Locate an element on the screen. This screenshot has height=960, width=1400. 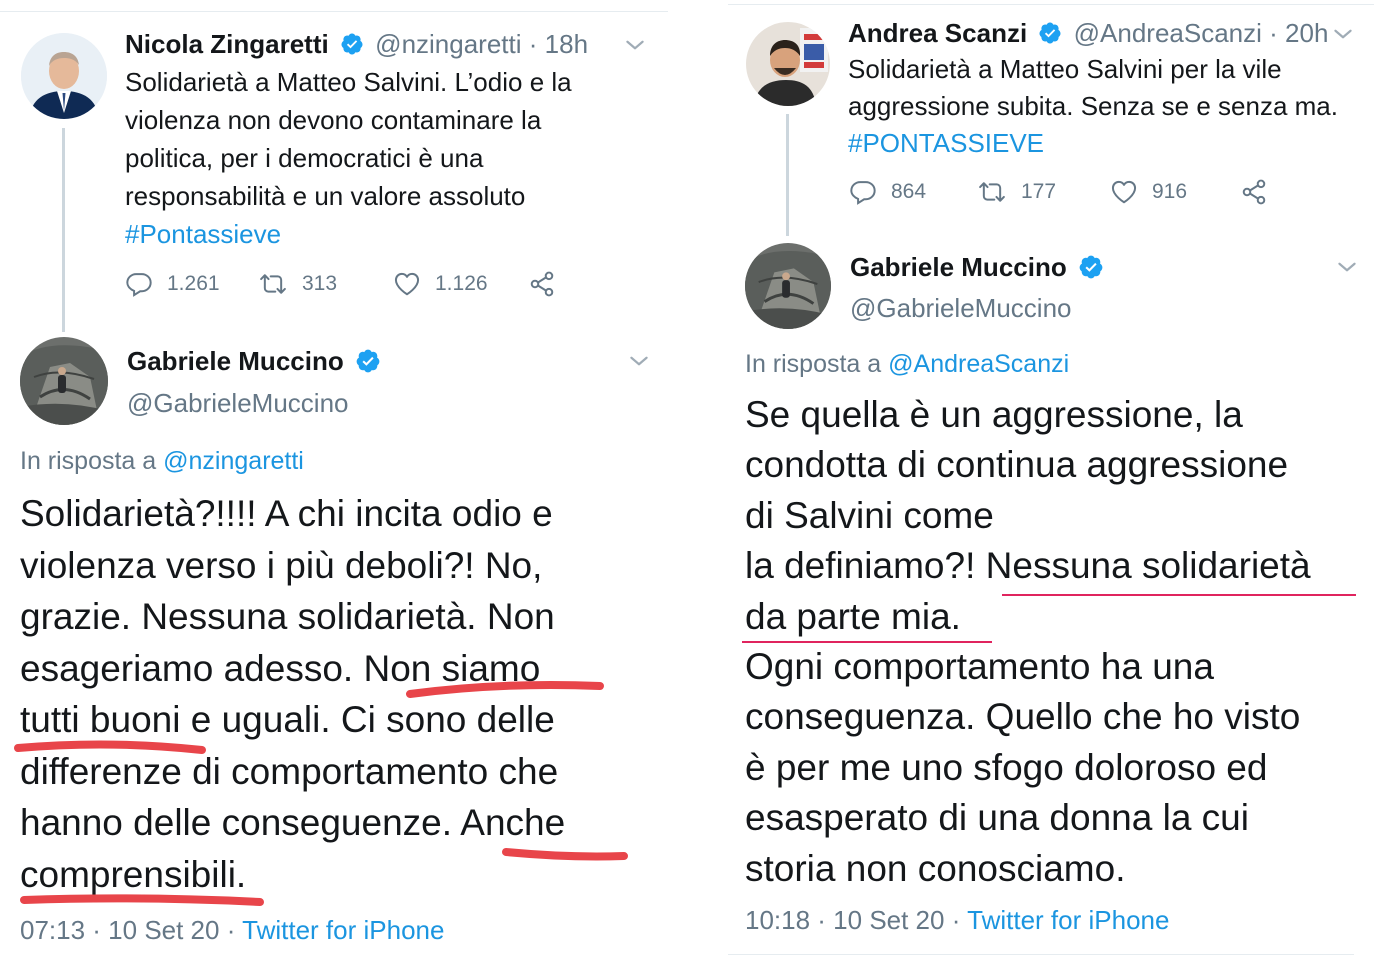
retweet-button: 177 is located at coordinates (1016, 192).